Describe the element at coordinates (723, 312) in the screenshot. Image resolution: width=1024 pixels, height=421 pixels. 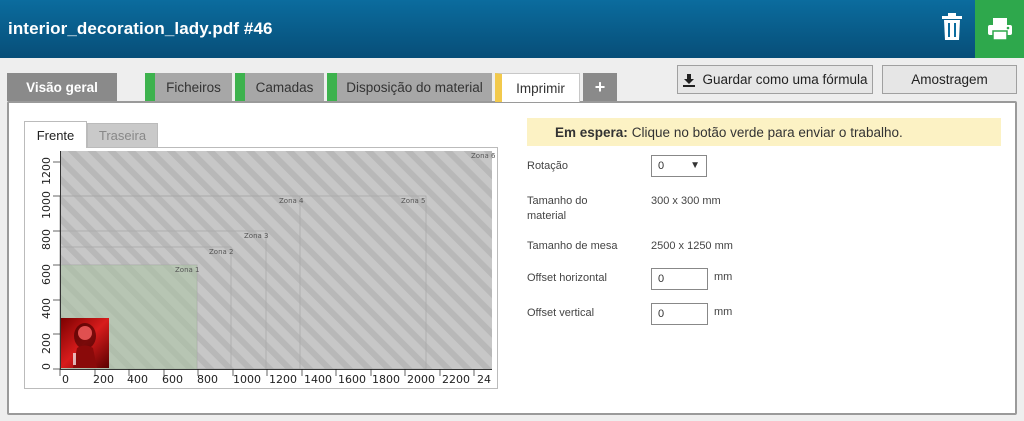
I see `offset-vertical-unit: mm` at that location.